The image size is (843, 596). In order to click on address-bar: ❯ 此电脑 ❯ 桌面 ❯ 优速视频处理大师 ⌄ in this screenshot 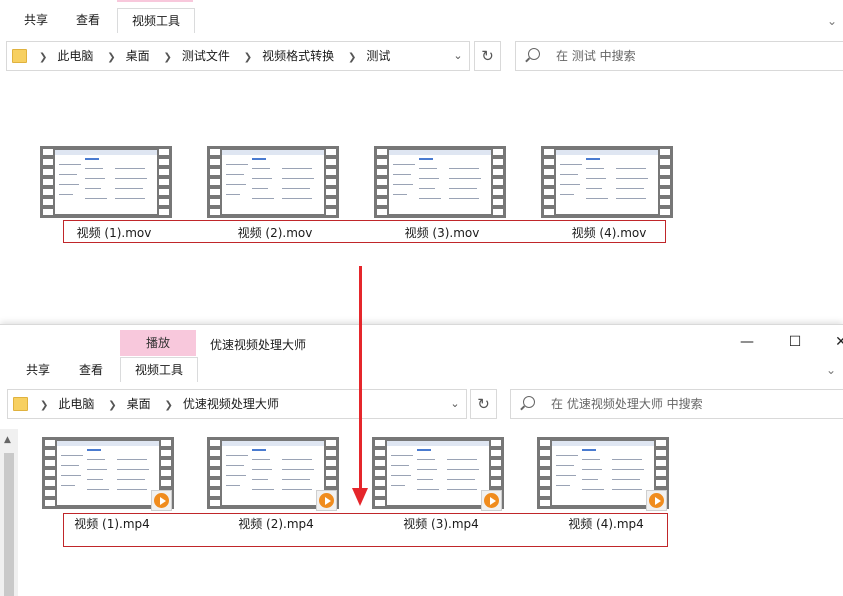, I will do `click(237, 404)`.